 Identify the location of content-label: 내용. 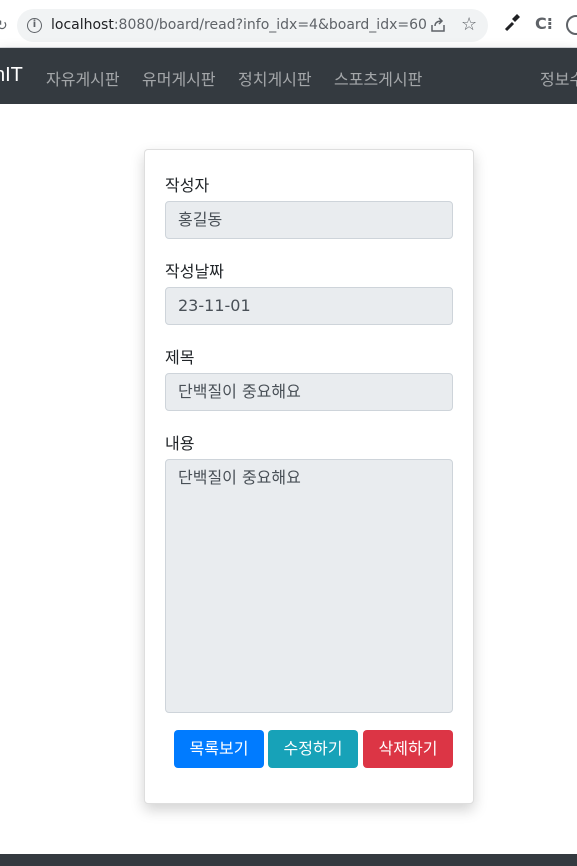
(180, 443).